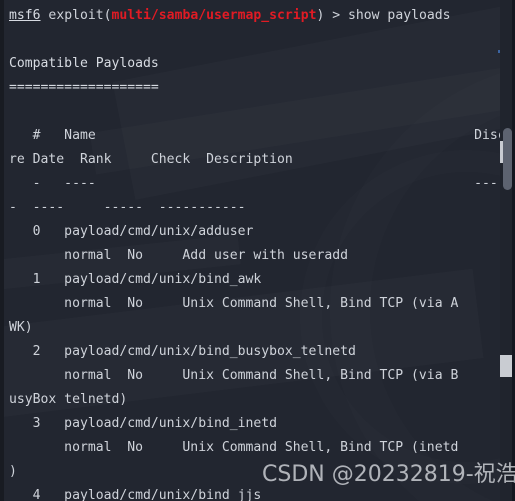  What do you see at coordinates (399, 15) in the screenshot?
I see `entered-command: show payloads` at bounding box center [399, 15].